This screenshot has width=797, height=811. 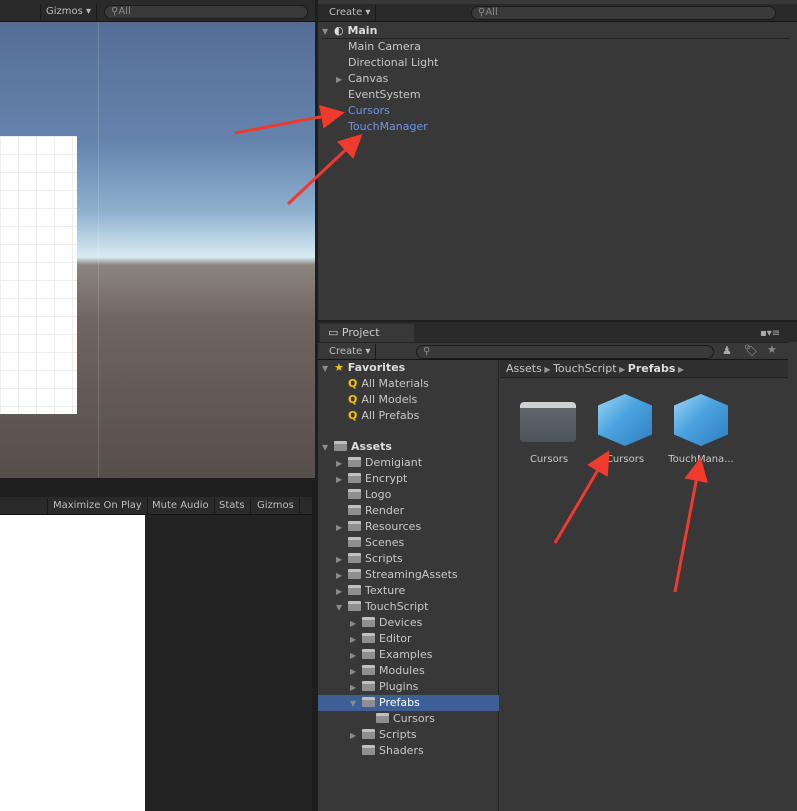 What do you see at coordinates (324, 169) in the screenshot?
I see `arrow-to-touchmanager` at bounding box center [324, 169].